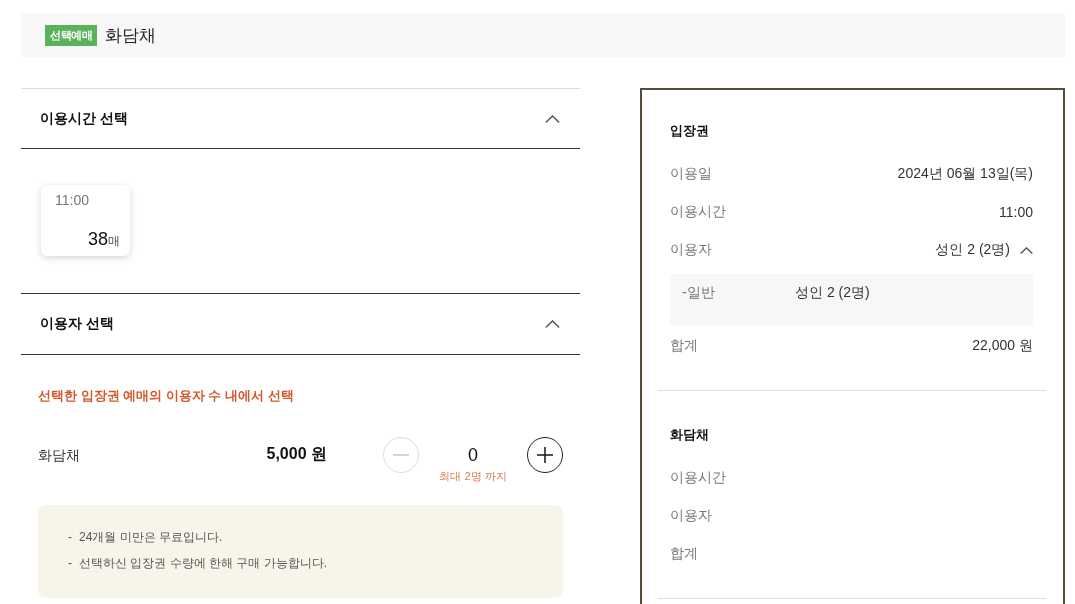 Image resolution: width=1075 pixels, height=604 pixels. What do you see at coordinates (71, 35) in the screenshot?
I see `mode-badge: 선택예매` at bounding box center [71, 35].